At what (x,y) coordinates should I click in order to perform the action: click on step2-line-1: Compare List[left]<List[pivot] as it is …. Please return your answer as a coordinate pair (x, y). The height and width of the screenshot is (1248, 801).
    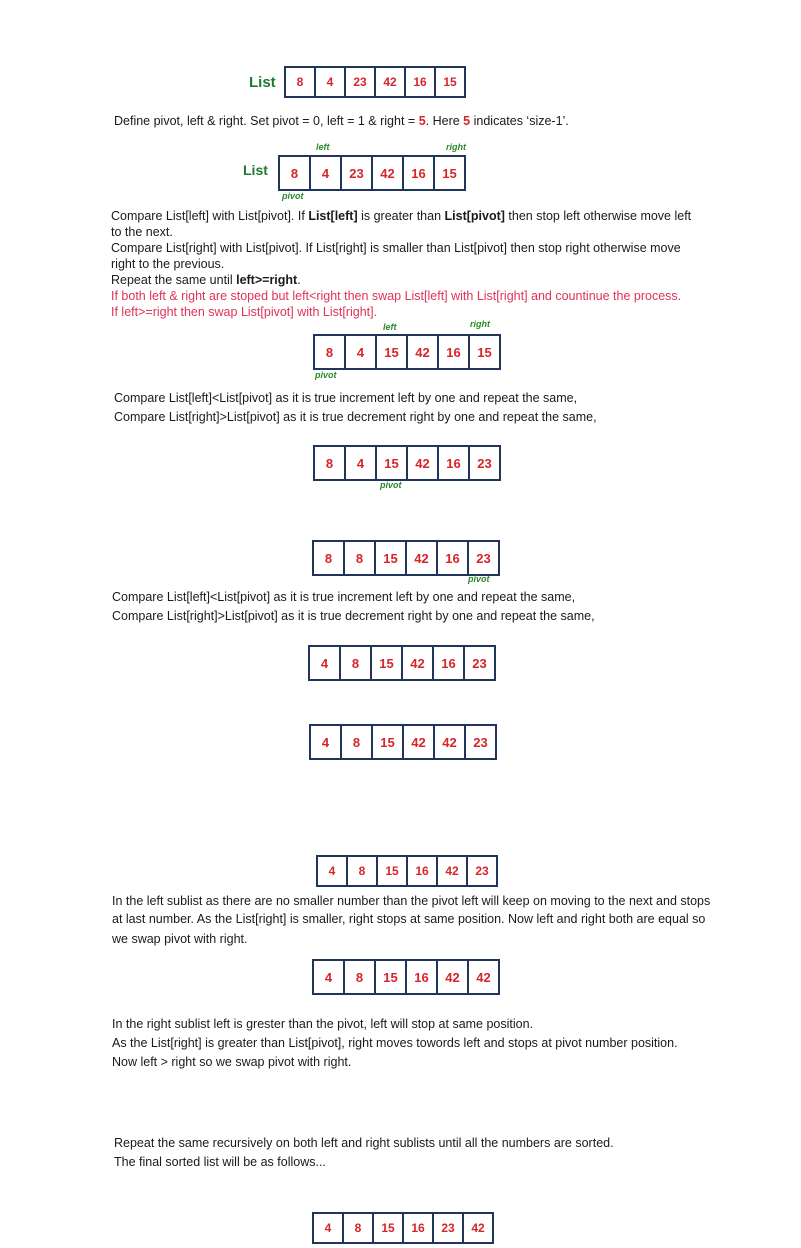
    Looking at the image, I should click on (344, 597).